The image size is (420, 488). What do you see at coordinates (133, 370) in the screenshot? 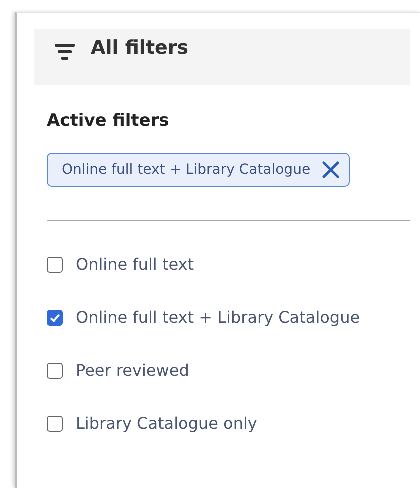
I see `checkbox-label: Peer reviewed` at bounding box center [133, 370].